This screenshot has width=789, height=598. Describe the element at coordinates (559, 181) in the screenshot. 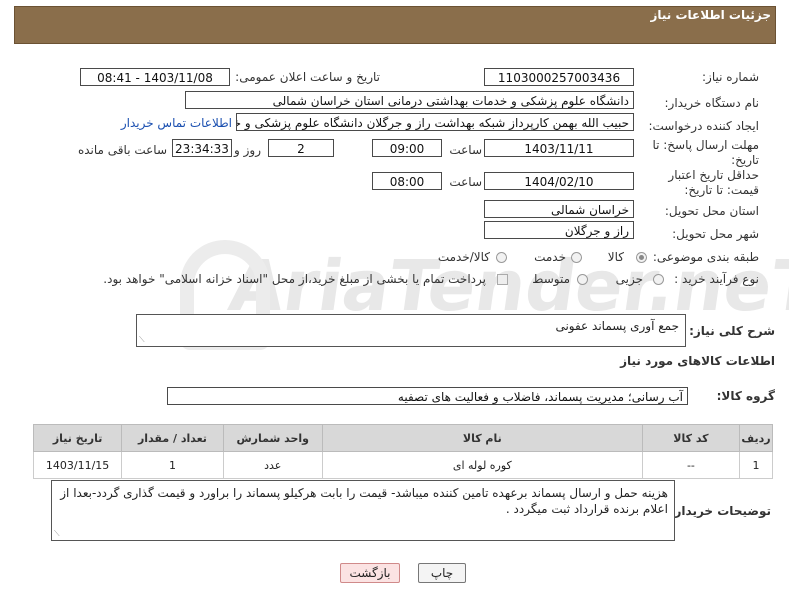

I see `validity-date-field: 1404/02/10` at that location.